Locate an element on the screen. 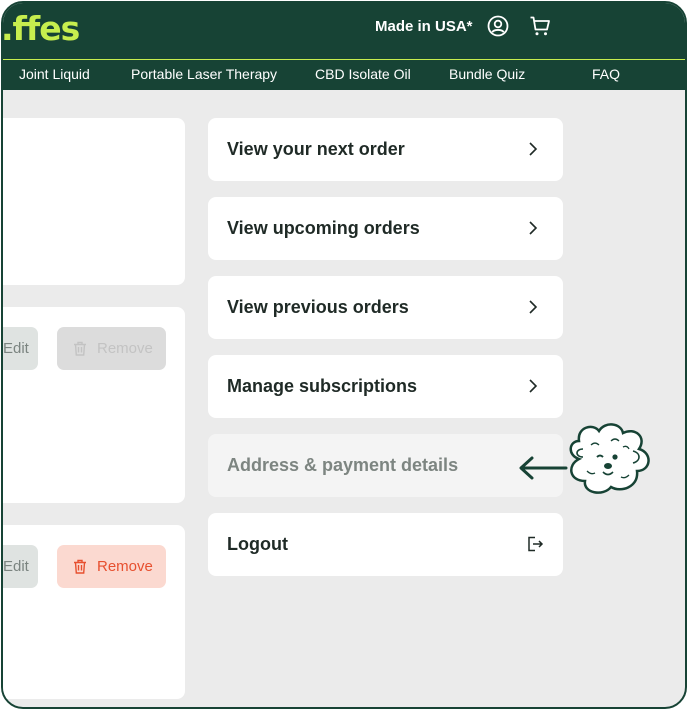  user-icon is located at coordinates (498, 26).